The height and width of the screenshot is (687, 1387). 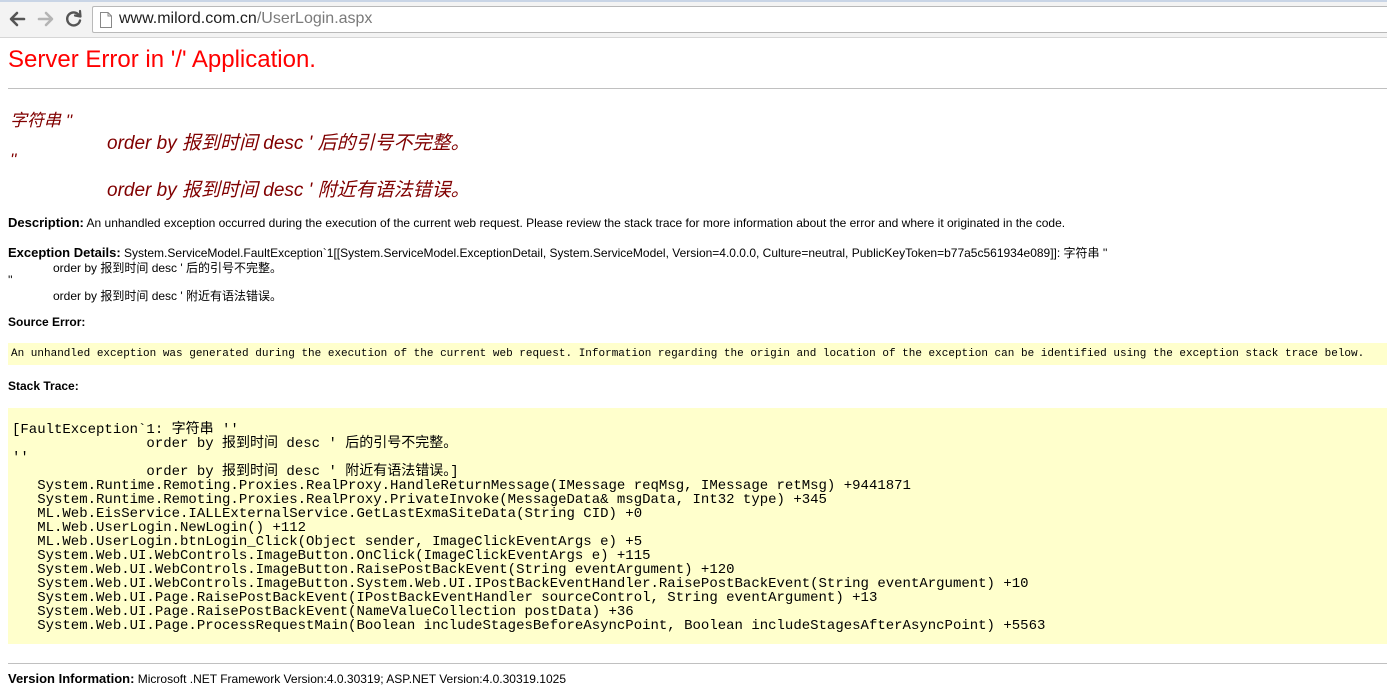 What do you see at coordinates (71, 678) in the screenshot?
I see `version-information-label: Version Information:` at bounding box center [71, 678].